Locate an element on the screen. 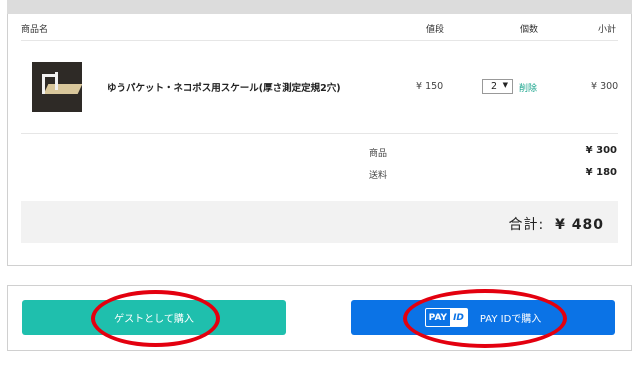 The image size is (640, 370). header-divider is located at coordinates (319, 40).